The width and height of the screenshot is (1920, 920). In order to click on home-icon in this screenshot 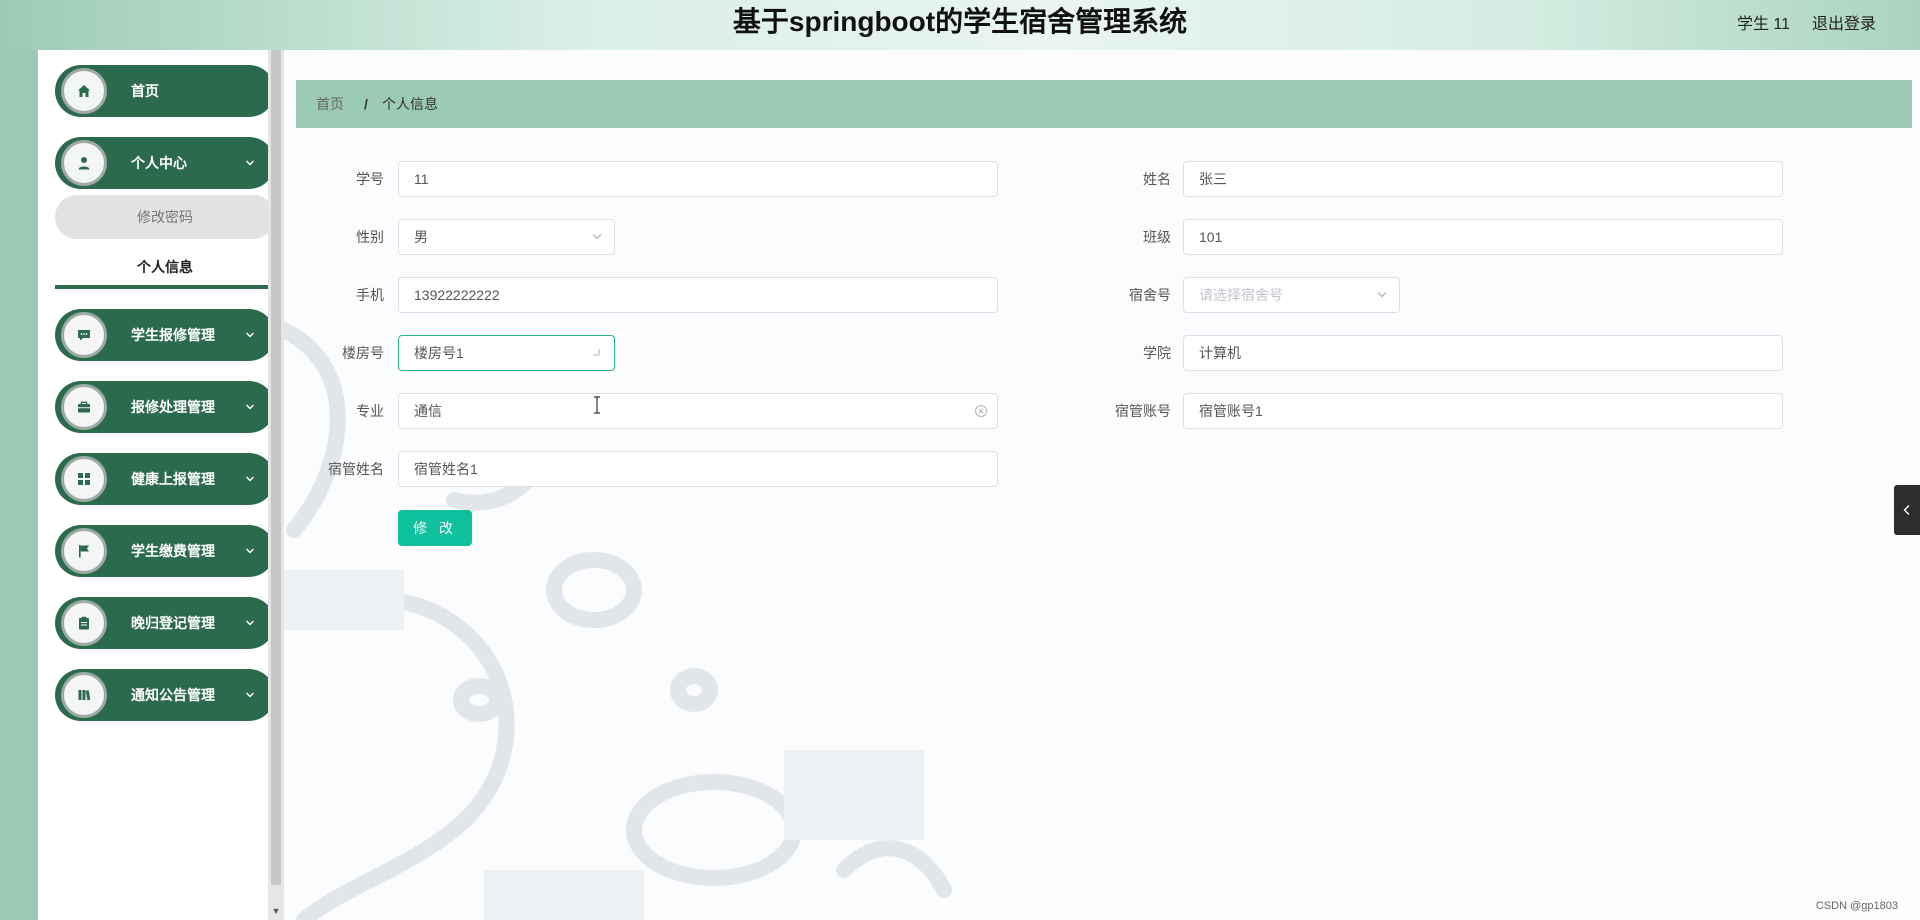, I will do `click(84, 91)`.